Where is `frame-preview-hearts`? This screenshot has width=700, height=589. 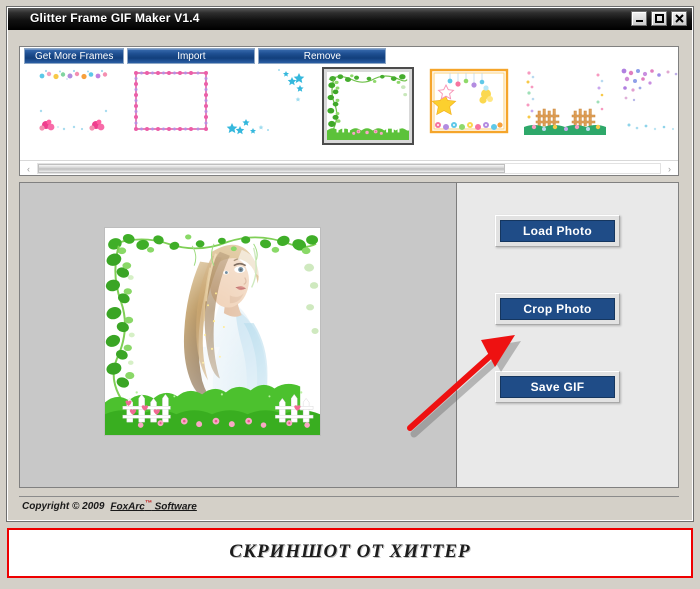 frame-preview-hearts is located at coordinates (75, 101).